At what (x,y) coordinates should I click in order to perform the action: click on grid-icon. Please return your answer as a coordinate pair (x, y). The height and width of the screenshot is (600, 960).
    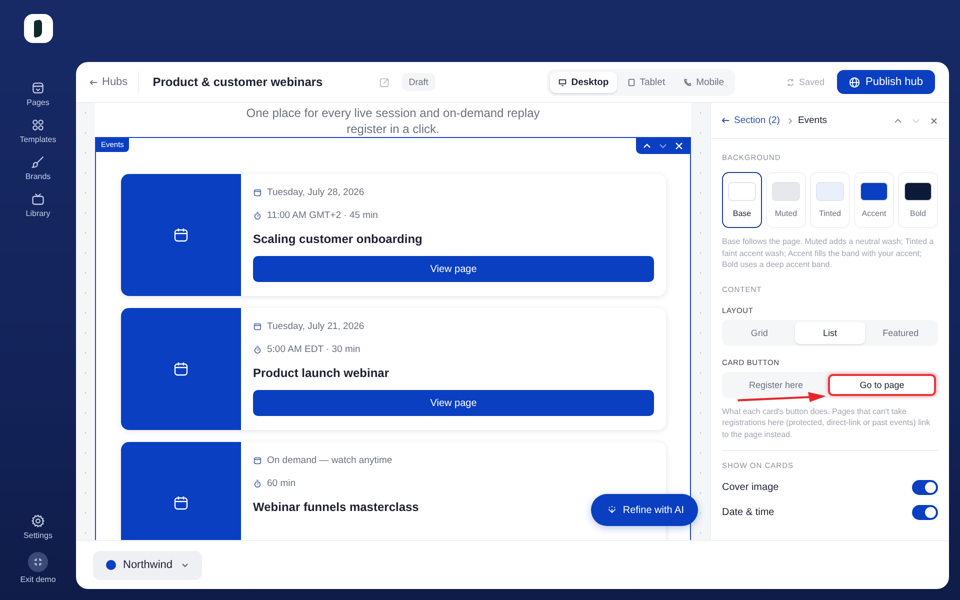
    Looking at the image, I should click on (38, 125).